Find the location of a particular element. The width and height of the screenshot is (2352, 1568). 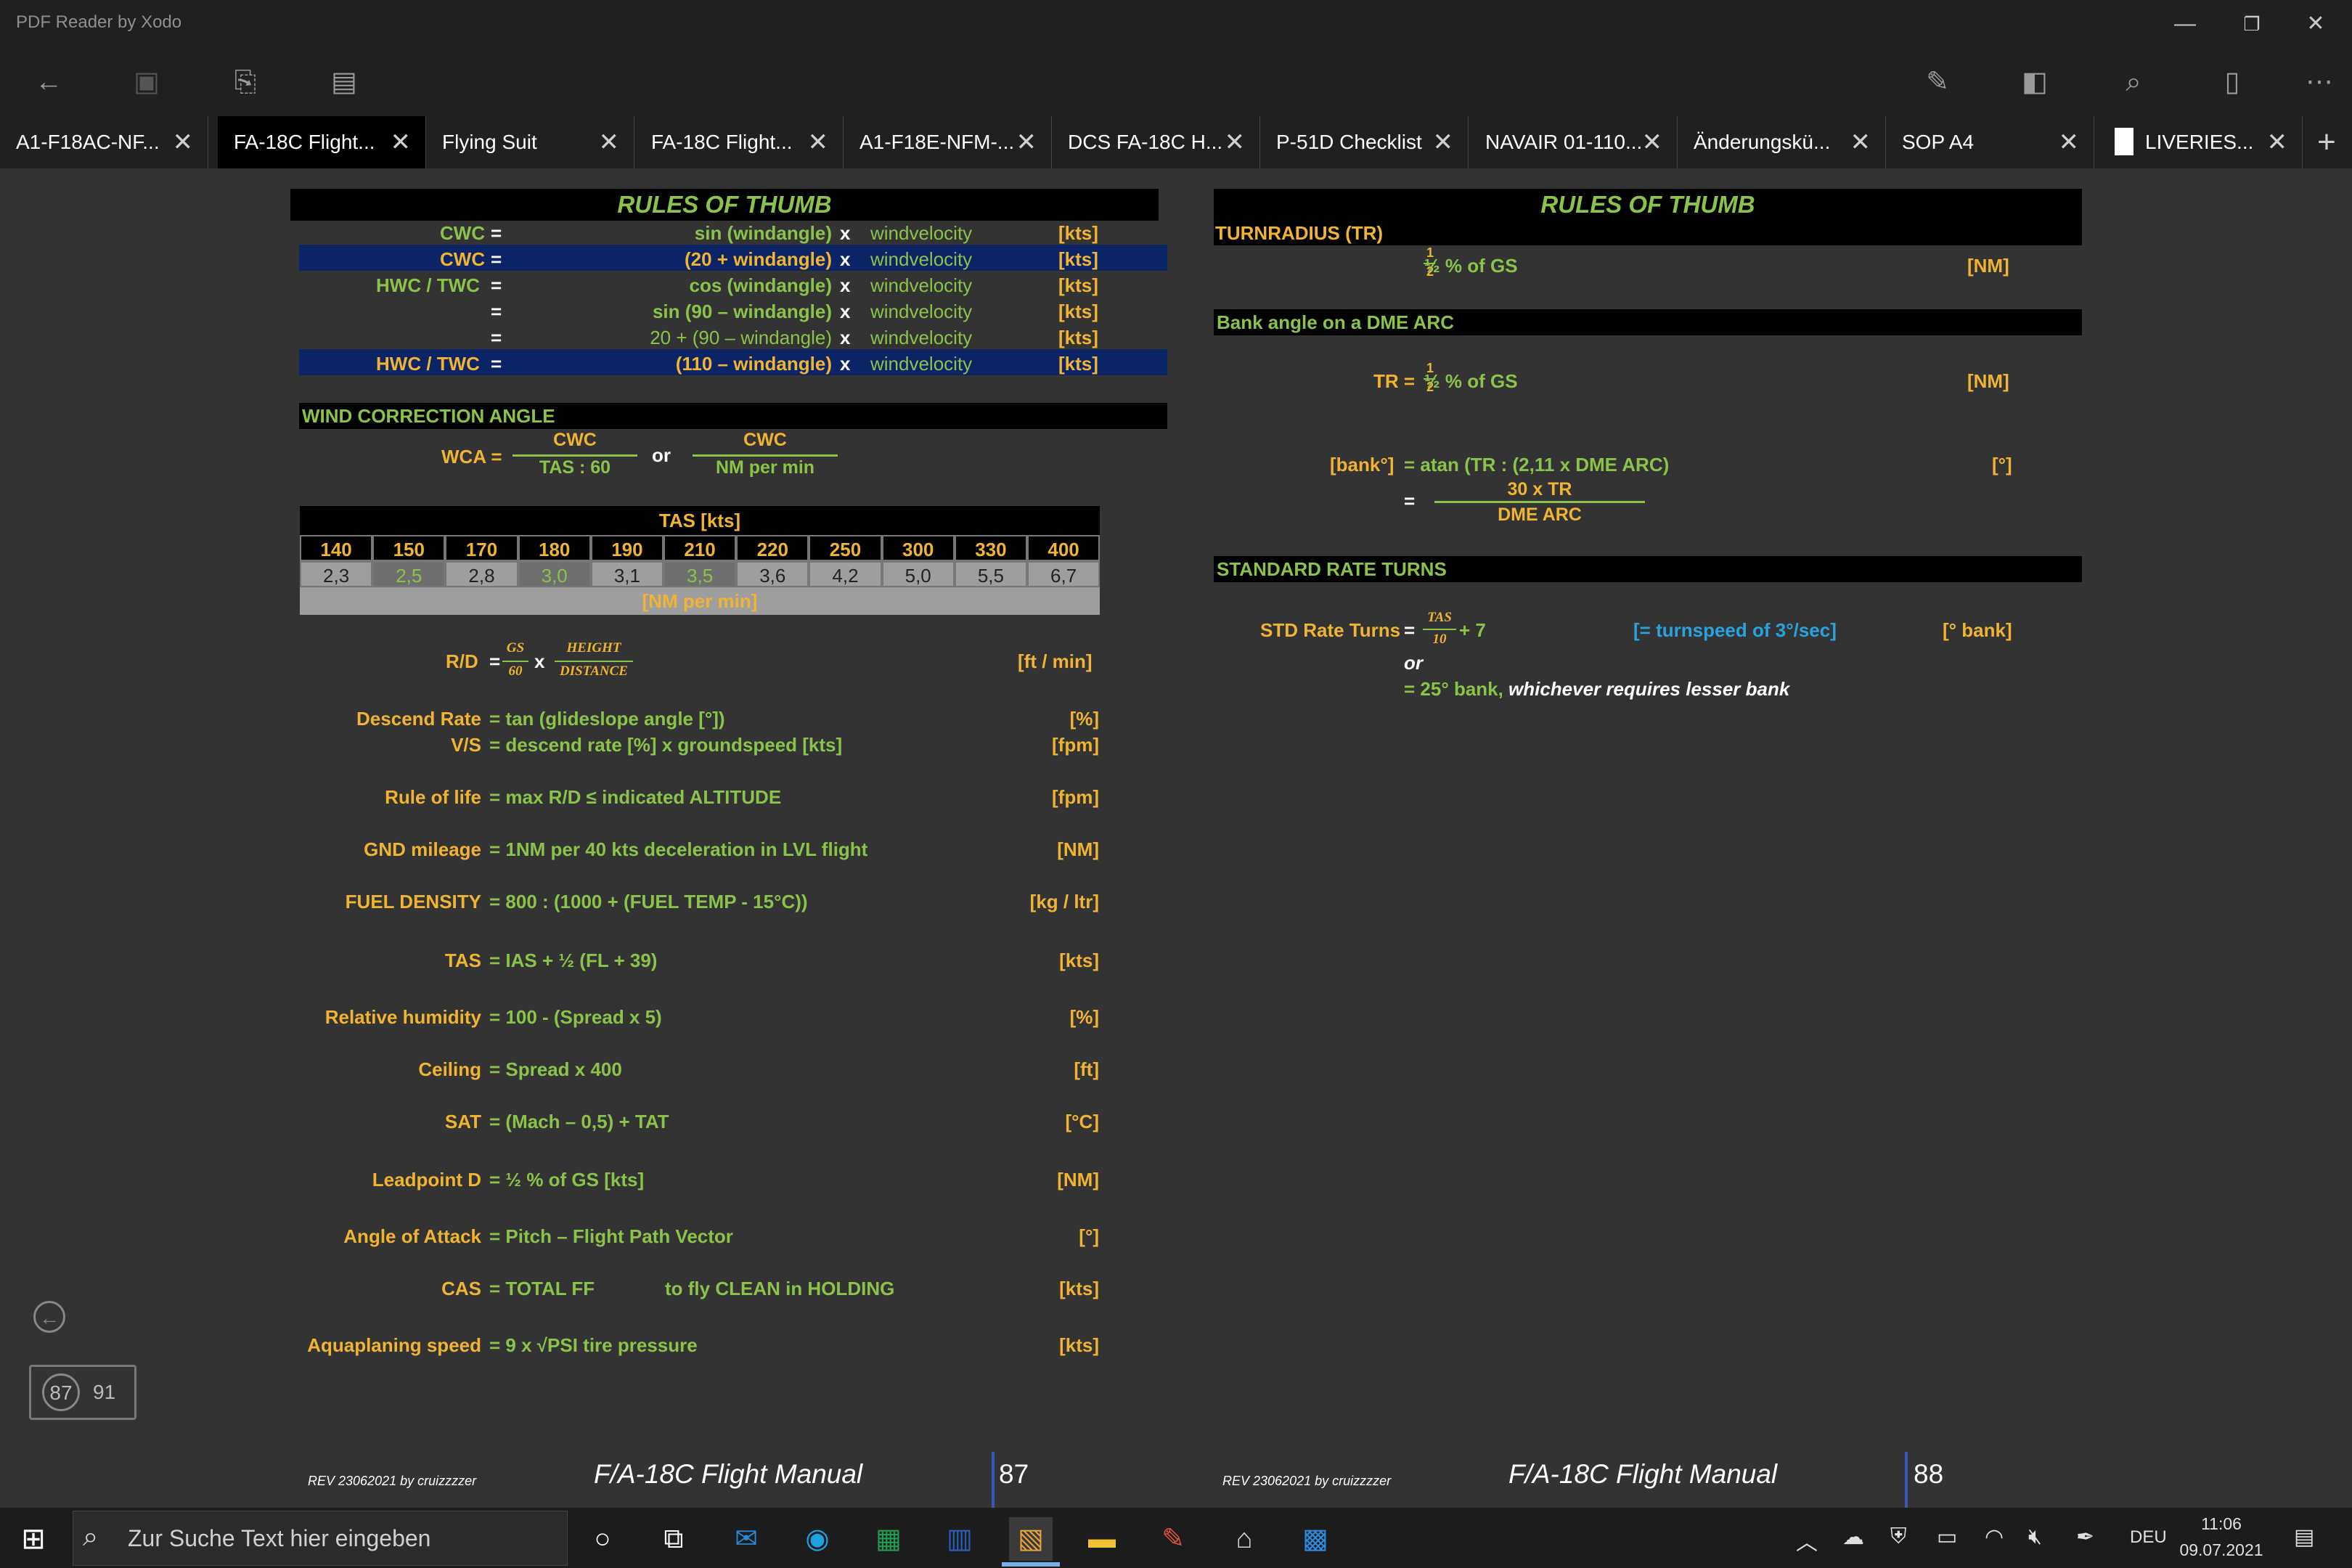

tas-table-header: TAS [kts] is located at coordinates (700, 521).